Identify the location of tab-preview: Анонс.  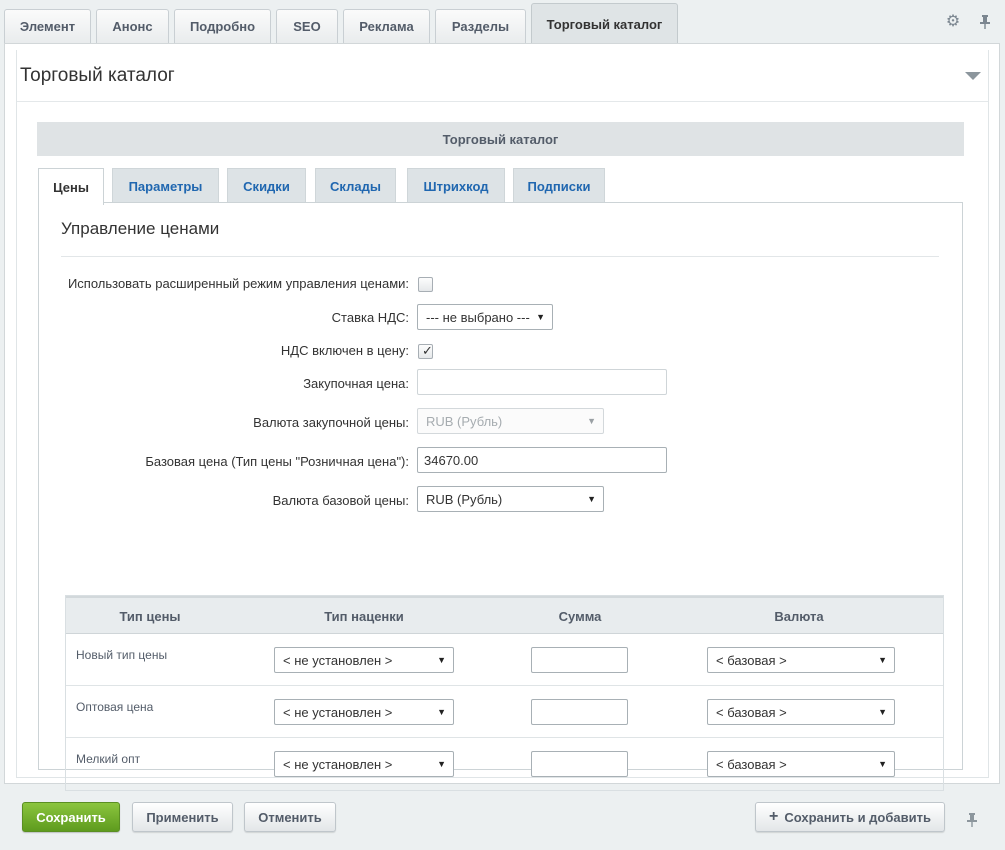
(132, 26).